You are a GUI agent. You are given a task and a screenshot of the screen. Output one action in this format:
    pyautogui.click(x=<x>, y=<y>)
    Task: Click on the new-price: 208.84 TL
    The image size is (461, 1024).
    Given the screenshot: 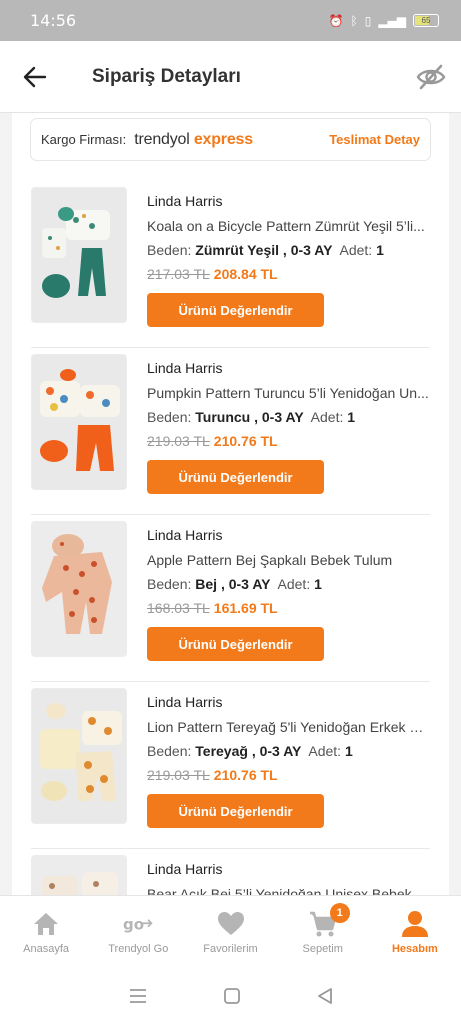 What is the action you would take?
    pyautogui.click(x=245, y=274)
    